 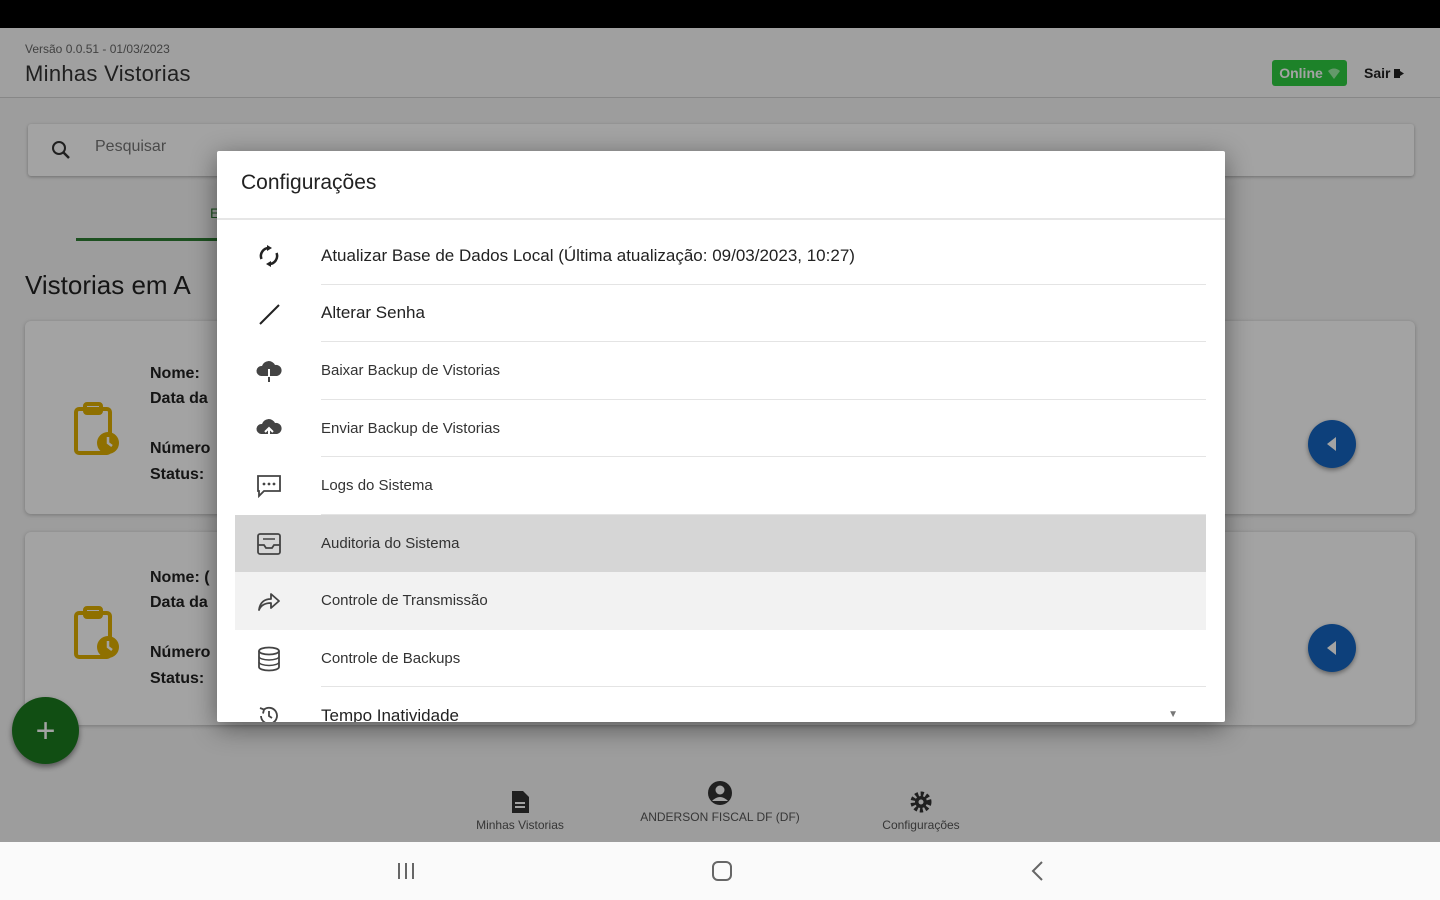 I want to click on recent-apps-icon, so click(x=406, y=871).